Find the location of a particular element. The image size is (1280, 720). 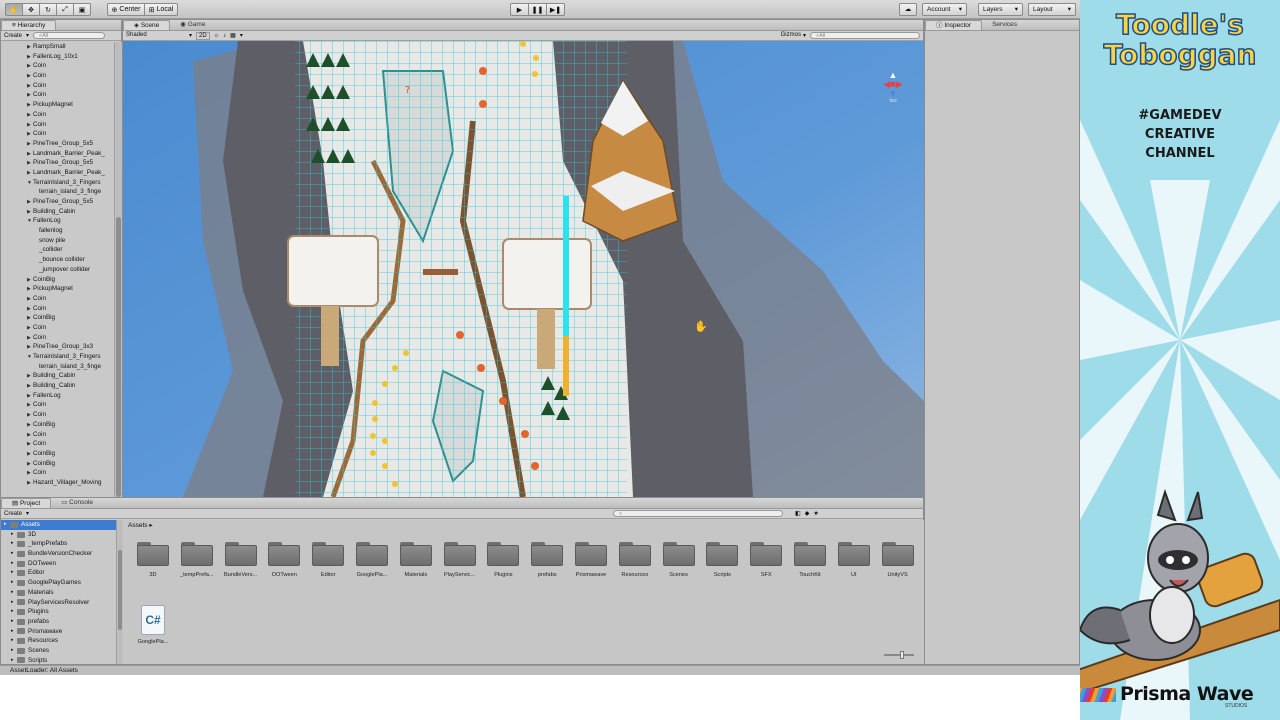

hierarchy-row: _bounce collider is located at coordinates (57, 260).